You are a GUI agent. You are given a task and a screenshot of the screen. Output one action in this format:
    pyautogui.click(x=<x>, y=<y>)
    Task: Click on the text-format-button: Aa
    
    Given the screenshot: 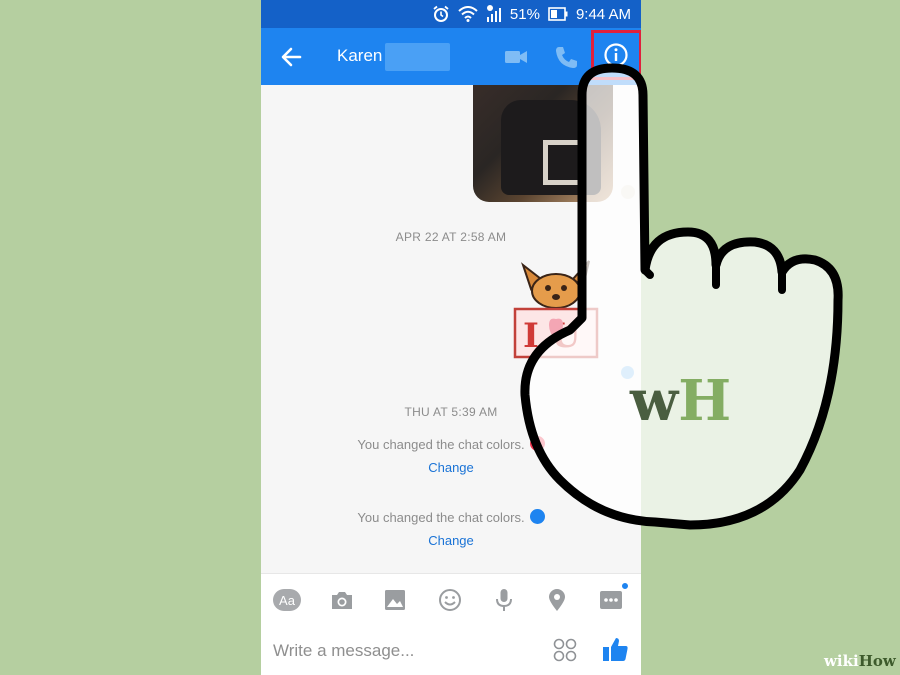 What is the action you would take?
    pyautogui.click(x=287, y=600)
    